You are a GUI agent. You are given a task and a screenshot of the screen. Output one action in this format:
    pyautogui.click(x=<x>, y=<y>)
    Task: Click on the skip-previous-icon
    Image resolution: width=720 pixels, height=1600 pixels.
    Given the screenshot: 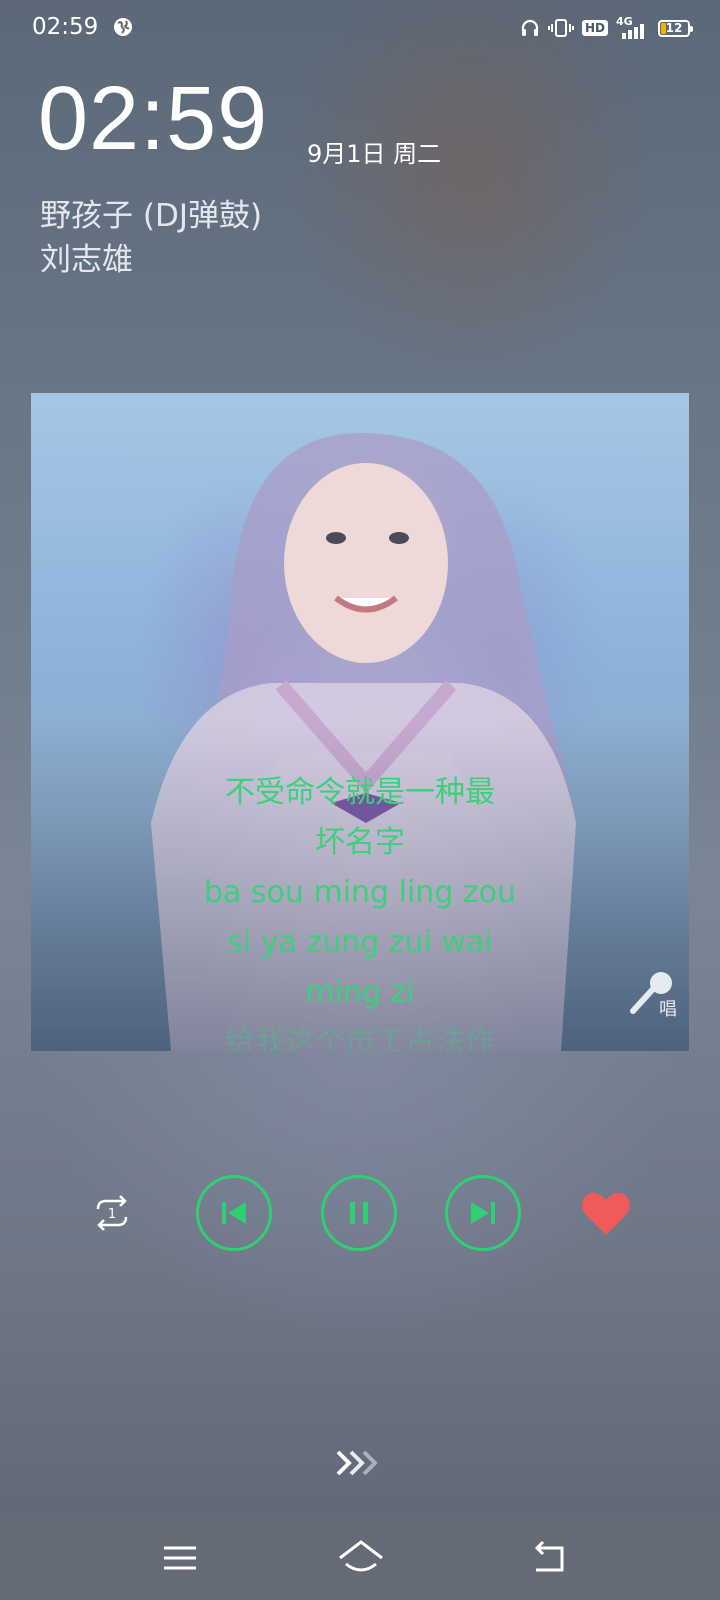 What is the action you would take?
    pyautogui.click(x=234, y=1213)
    